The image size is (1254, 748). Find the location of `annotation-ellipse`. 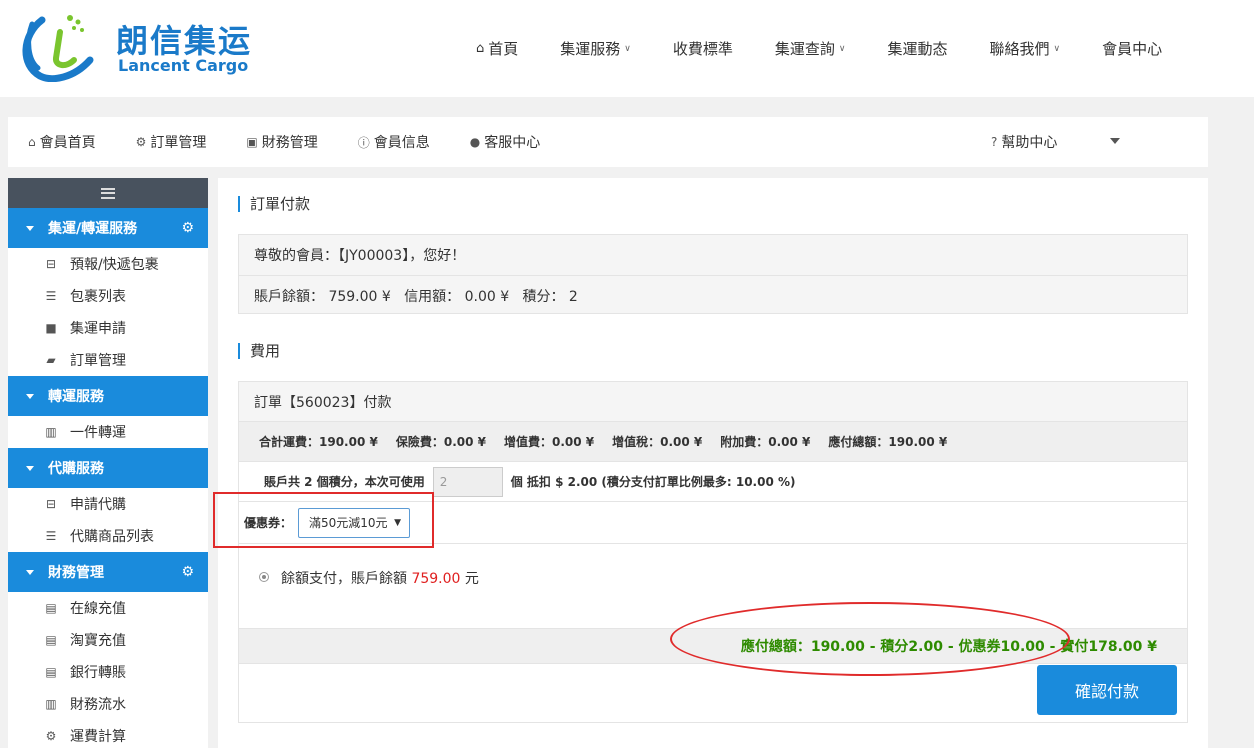

annotation-ellipse is located at coordinates (870, 639).